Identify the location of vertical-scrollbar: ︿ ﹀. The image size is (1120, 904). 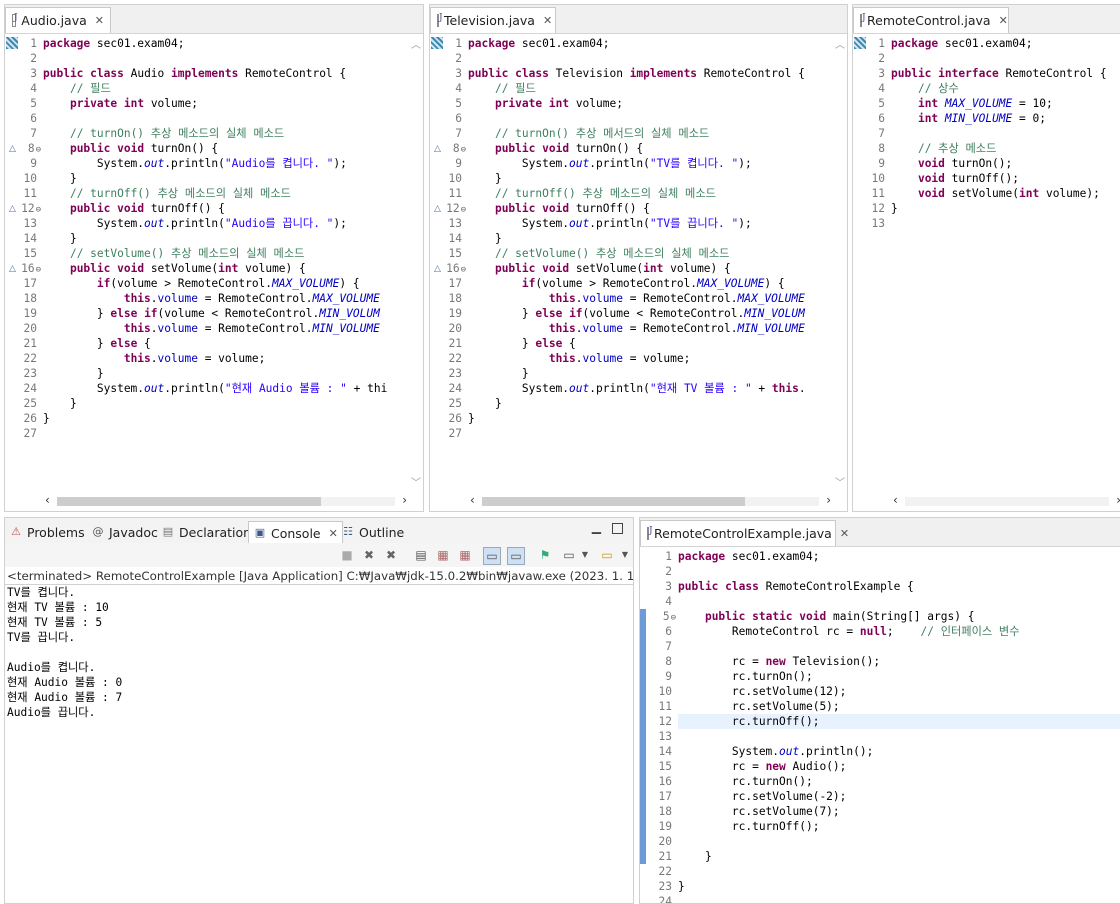
(416, 262).